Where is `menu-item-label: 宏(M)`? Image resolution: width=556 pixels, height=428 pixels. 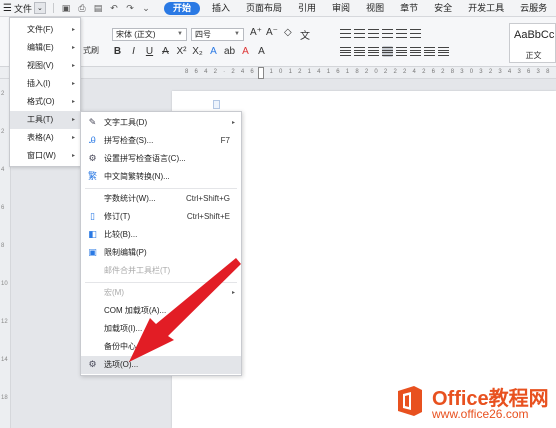
menu-item-label: 宏(M) is located at coordinates (114, 292).